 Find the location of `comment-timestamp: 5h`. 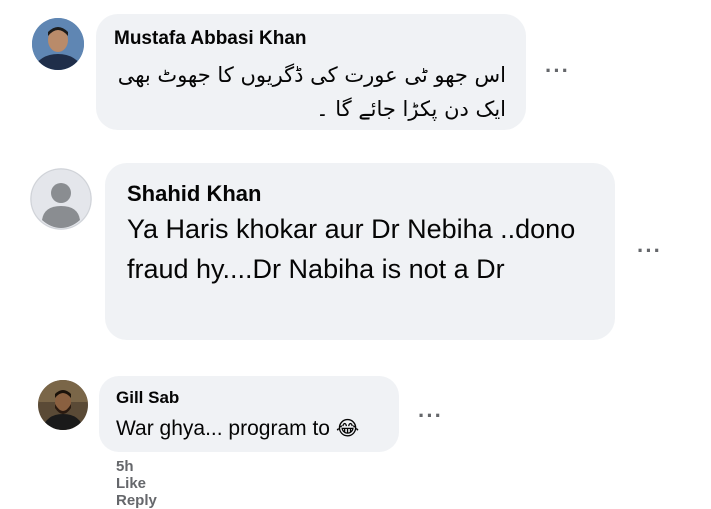

comment-timestamp: 5h is located at coordinates (125, 466).